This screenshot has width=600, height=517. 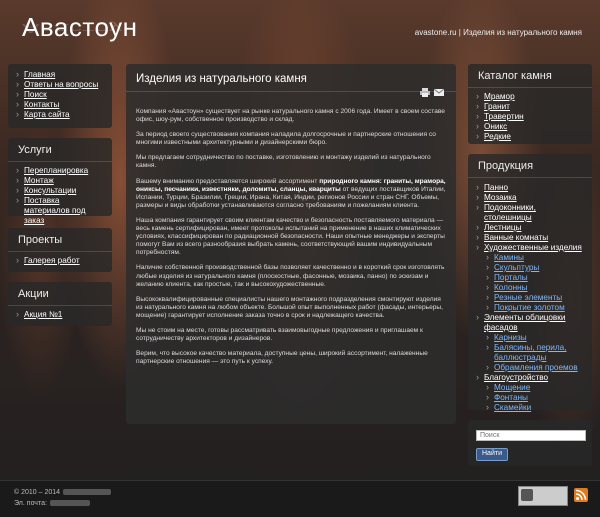 What do you see at coordinates (516, 267) in the screenshot?
I see `products-link: Скульптуры` at bounding box center [516, 267].